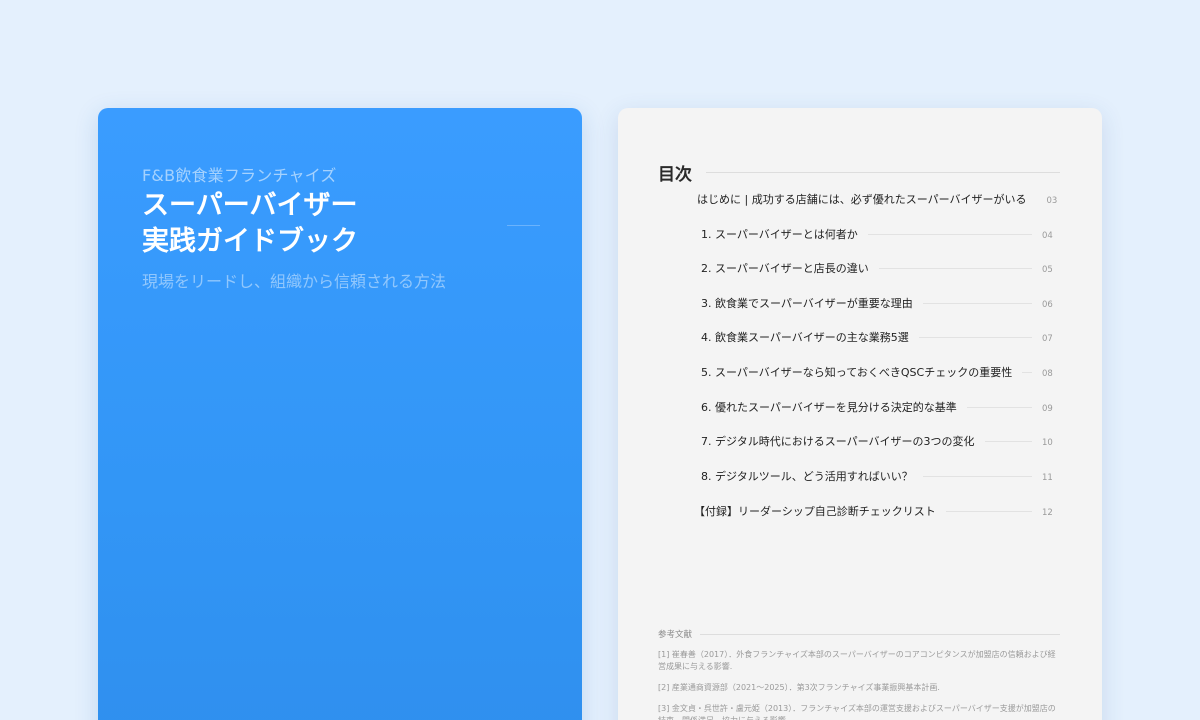  I want to click on toc-item-page: 11, so click(1047, 478).